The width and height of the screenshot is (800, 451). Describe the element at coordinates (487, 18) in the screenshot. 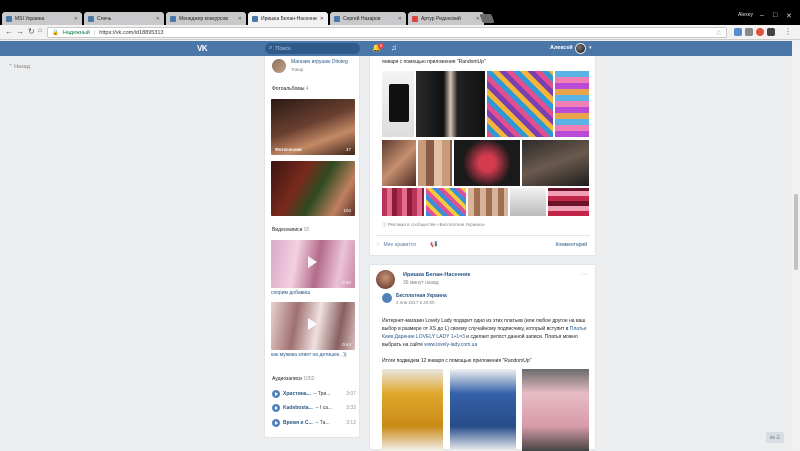

I see `new-tab-button` at that location.